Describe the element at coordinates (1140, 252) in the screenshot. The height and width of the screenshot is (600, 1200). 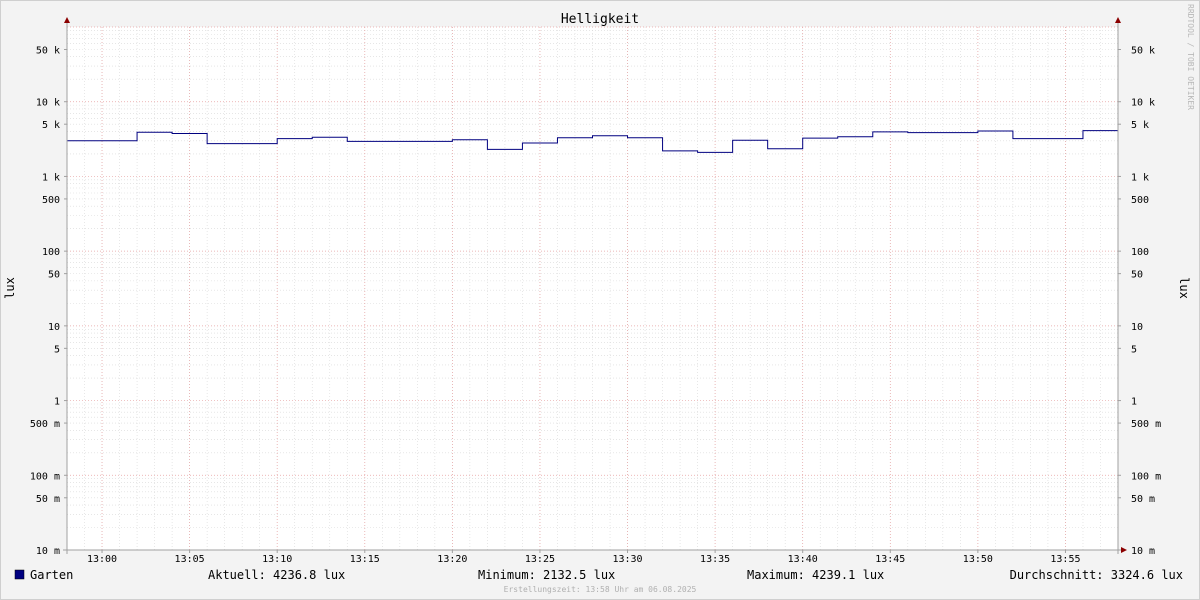
I see `y-tick-label-right: 100` at that location.